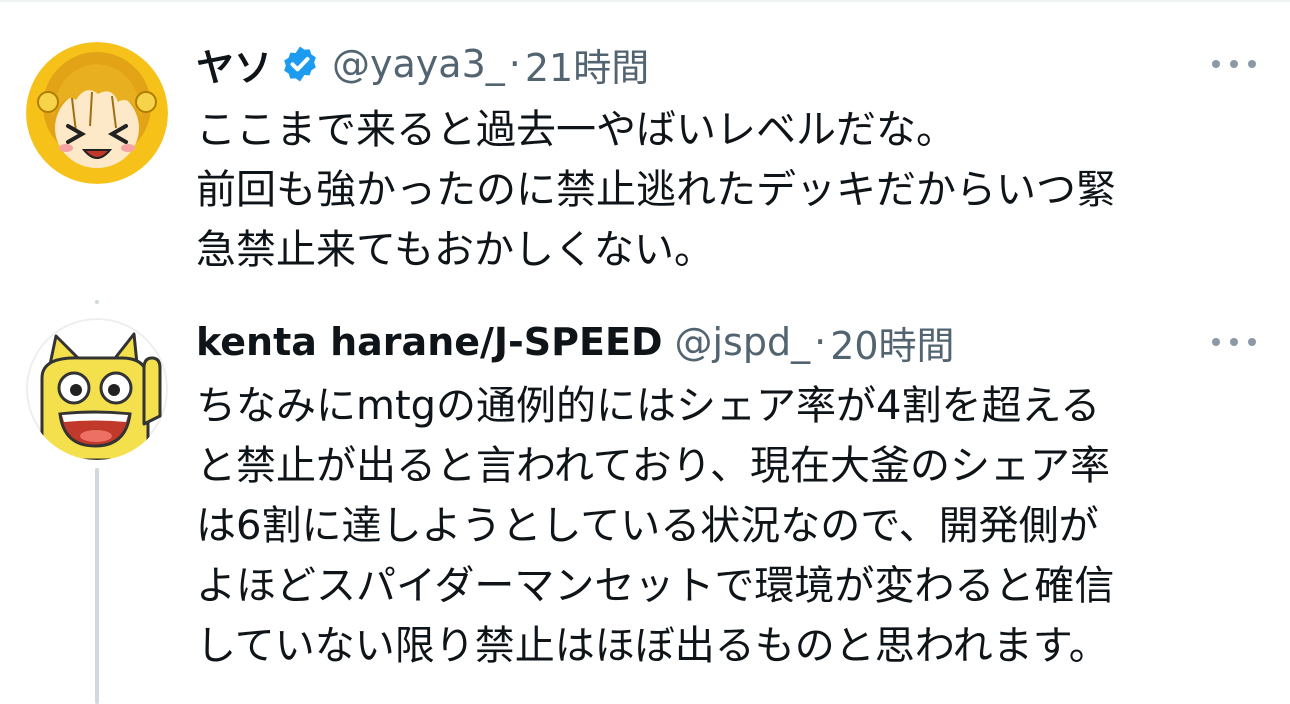 Image resolution: width=1290 pixels, height=704 pixels. I want to click on tweet-header: kenta harane/J-SPEED @jspd_ · 20時間, so click(575, 343).